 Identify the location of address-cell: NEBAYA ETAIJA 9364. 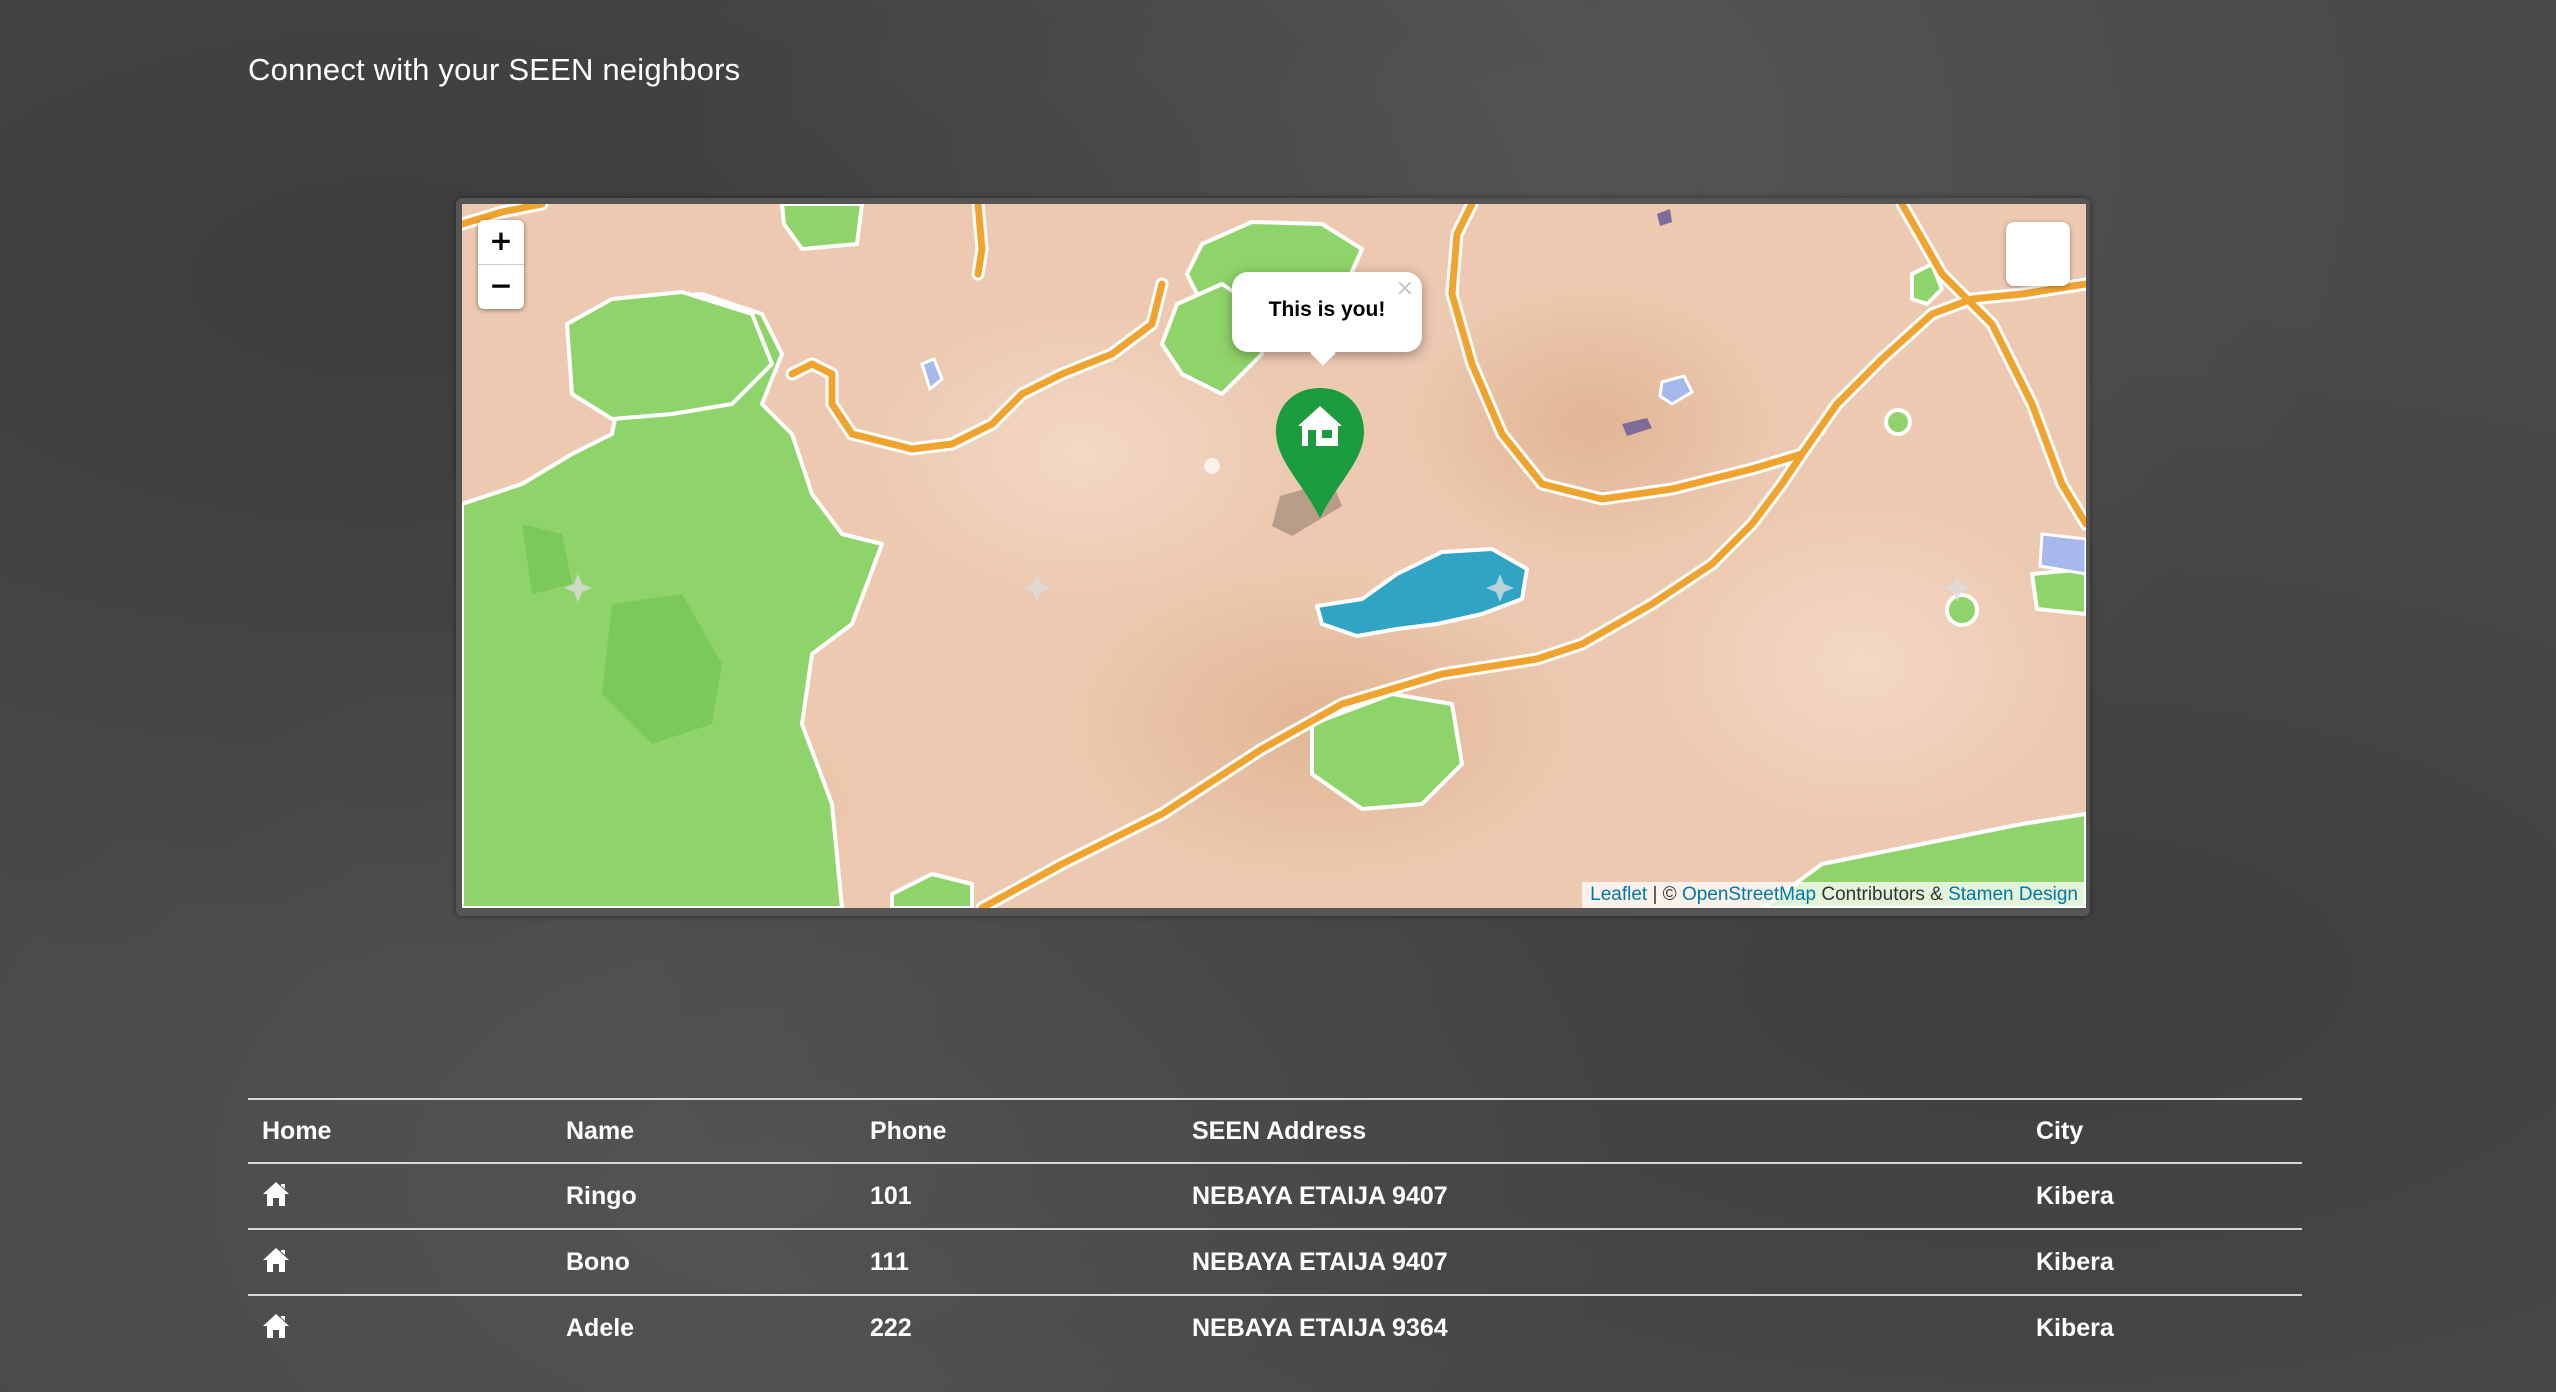
(1600, 1327).